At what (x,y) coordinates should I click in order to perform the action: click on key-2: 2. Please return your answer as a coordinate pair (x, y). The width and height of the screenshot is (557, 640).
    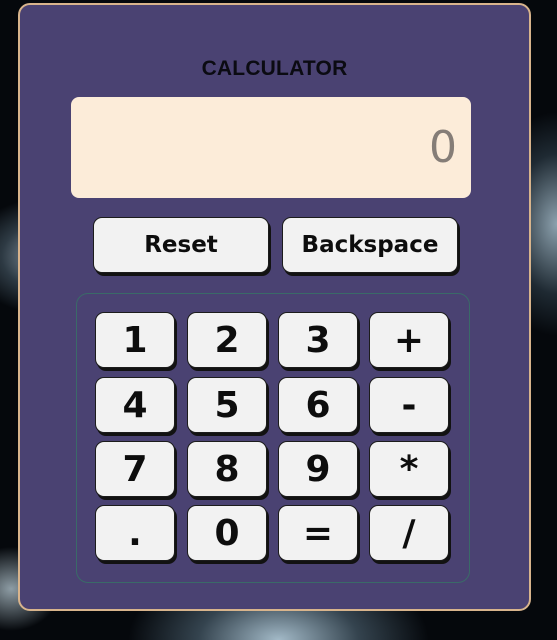
    Looking at the image, I should click on (227, 340).